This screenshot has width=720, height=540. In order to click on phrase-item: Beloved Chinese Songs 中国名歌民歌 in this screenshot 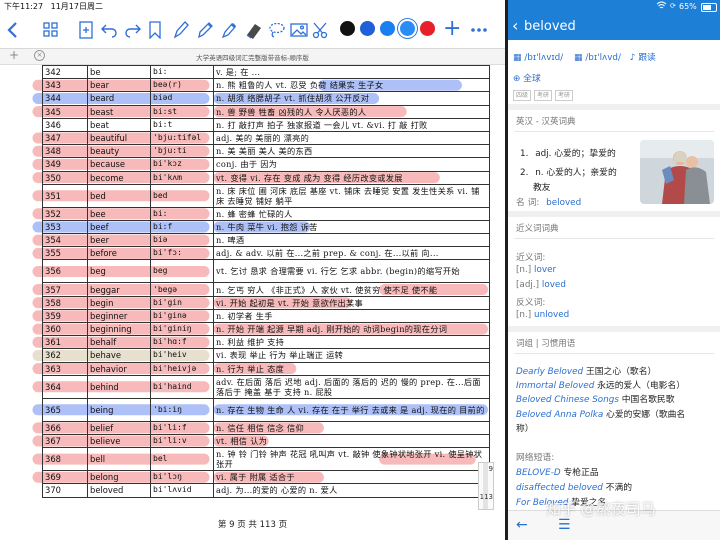, I will do `click(595, 398)`.